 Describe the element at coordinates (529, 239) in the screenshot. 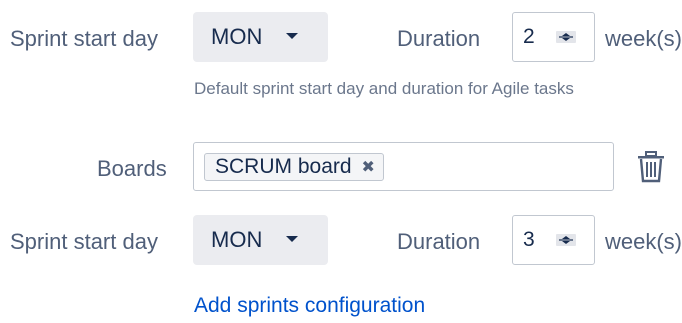

I see `duration-value: 3` at that location.